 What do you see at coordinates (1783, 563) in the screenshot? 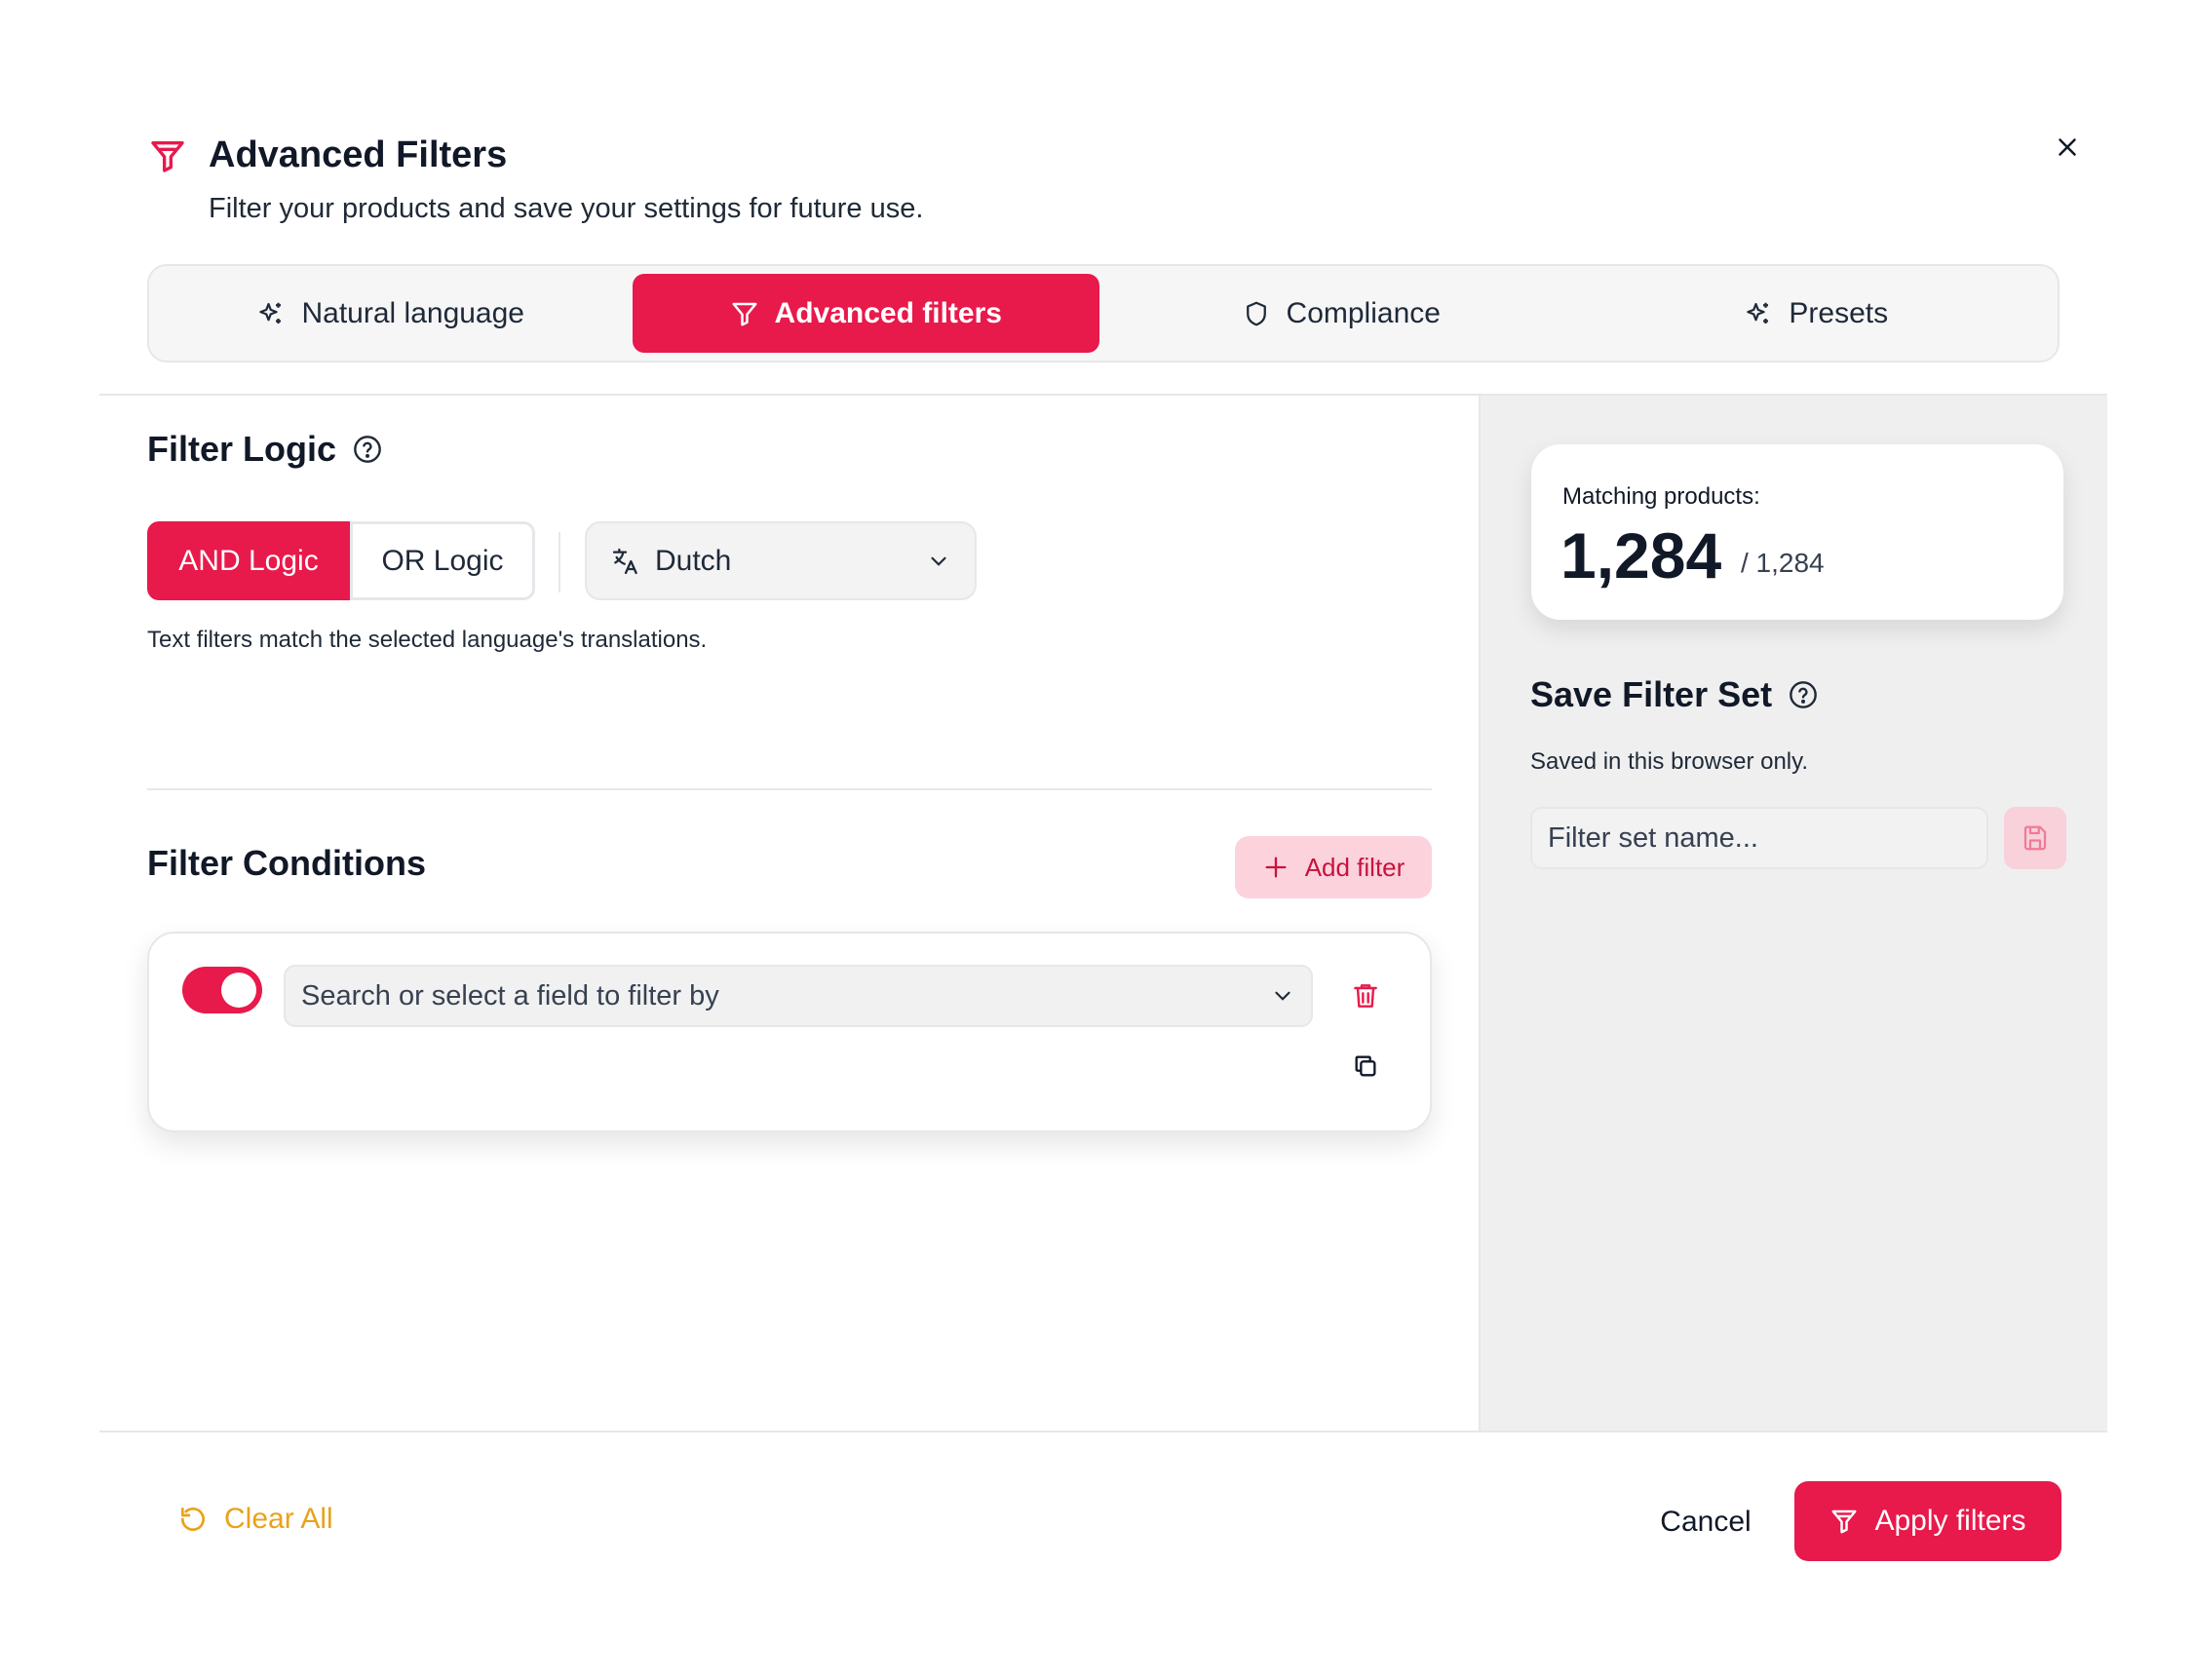
I see `matching-products-total: / 1,284` at bounding box center [1783, 563].